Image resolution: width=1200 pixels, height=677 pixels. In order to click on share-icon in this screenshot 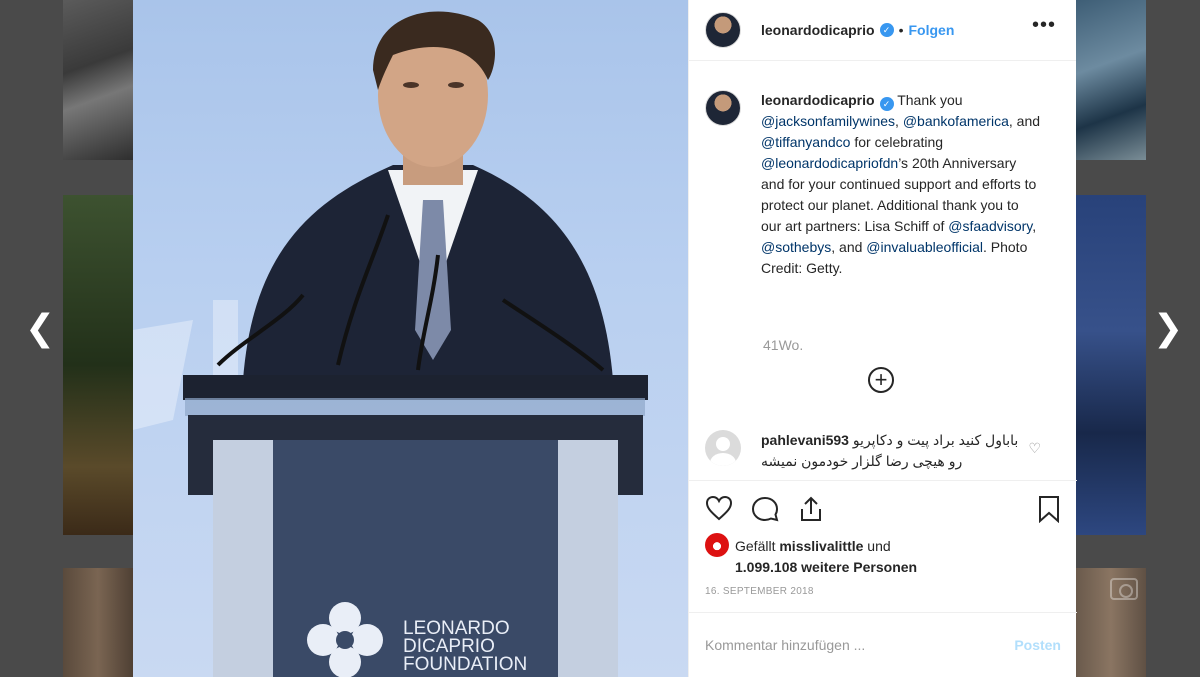, I will do `click(811, 511)`.